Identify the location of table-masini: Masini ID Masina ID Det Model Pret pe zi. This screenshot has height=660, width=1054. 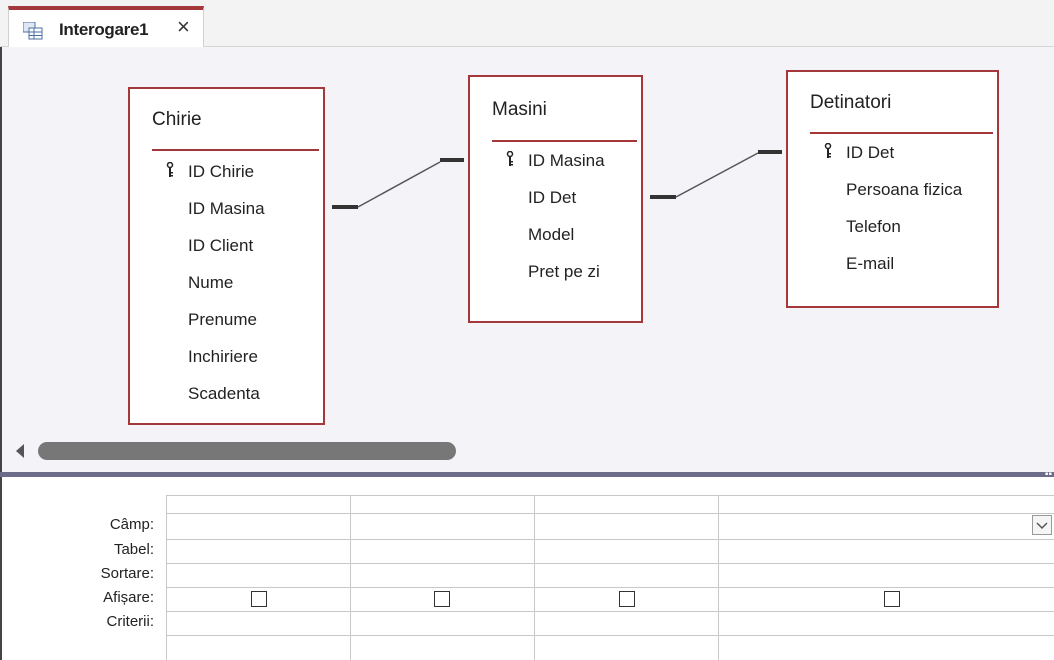
(555, 199).